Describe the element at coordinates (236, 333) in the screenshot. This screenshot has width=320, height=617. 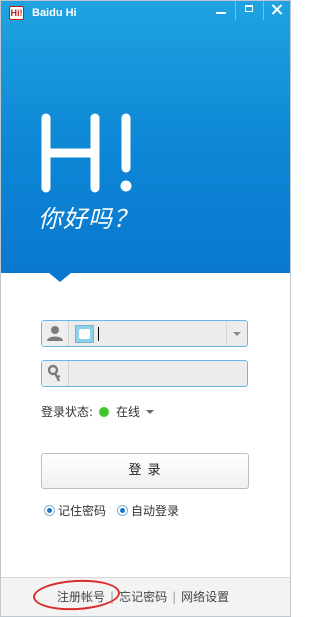
I see `account-dropdown-chevron-down-icon` at that location.